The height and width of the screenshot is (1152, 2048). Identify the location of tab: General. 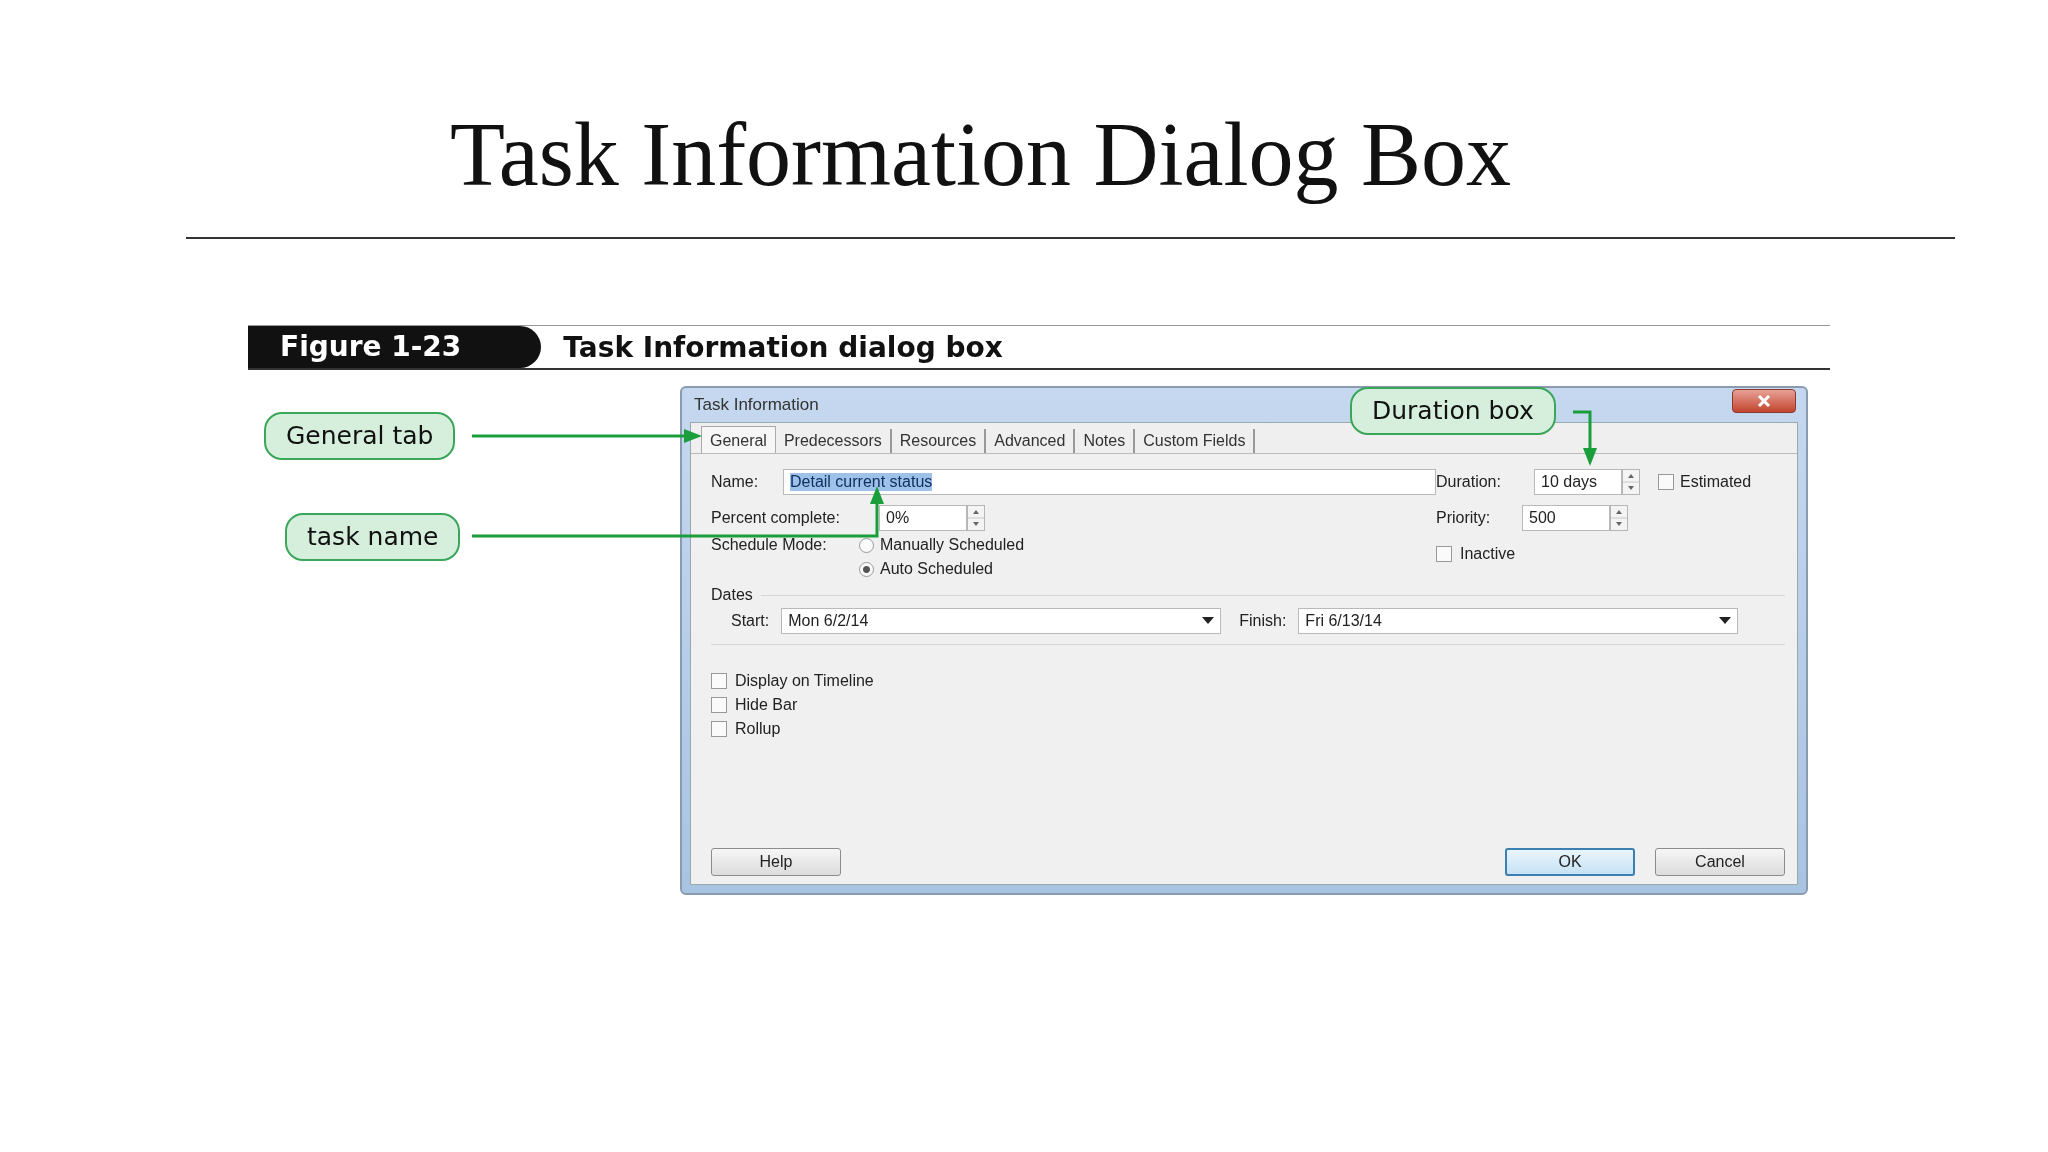
(738, 439).